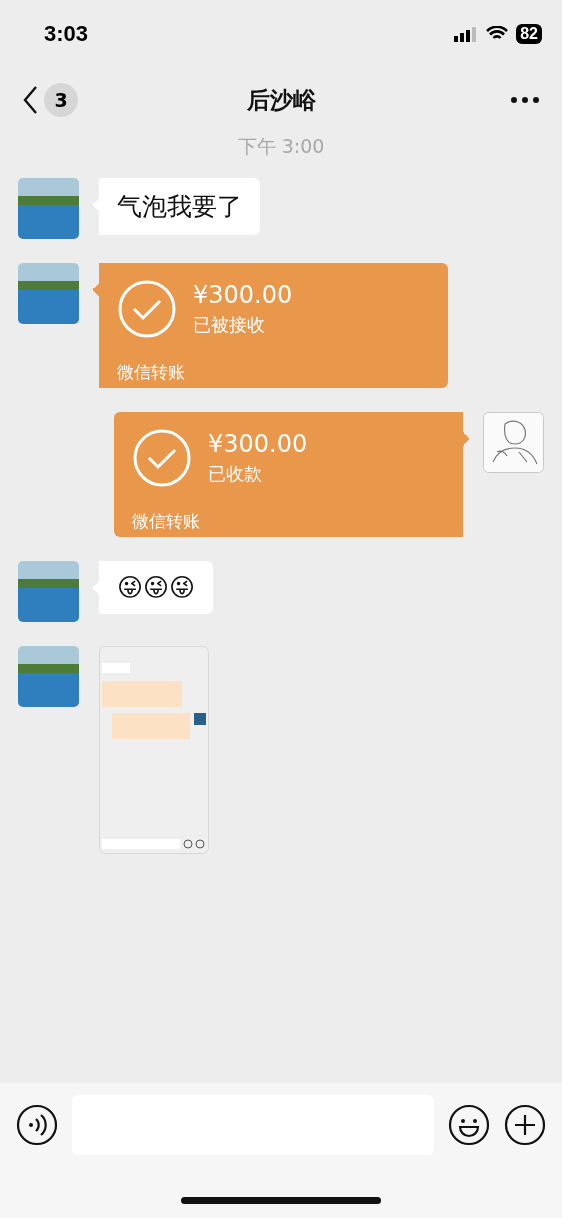 This screenshot has width=562, height=1218. I want to click on message-bubble: 气泡我要了, so click(176, 206).